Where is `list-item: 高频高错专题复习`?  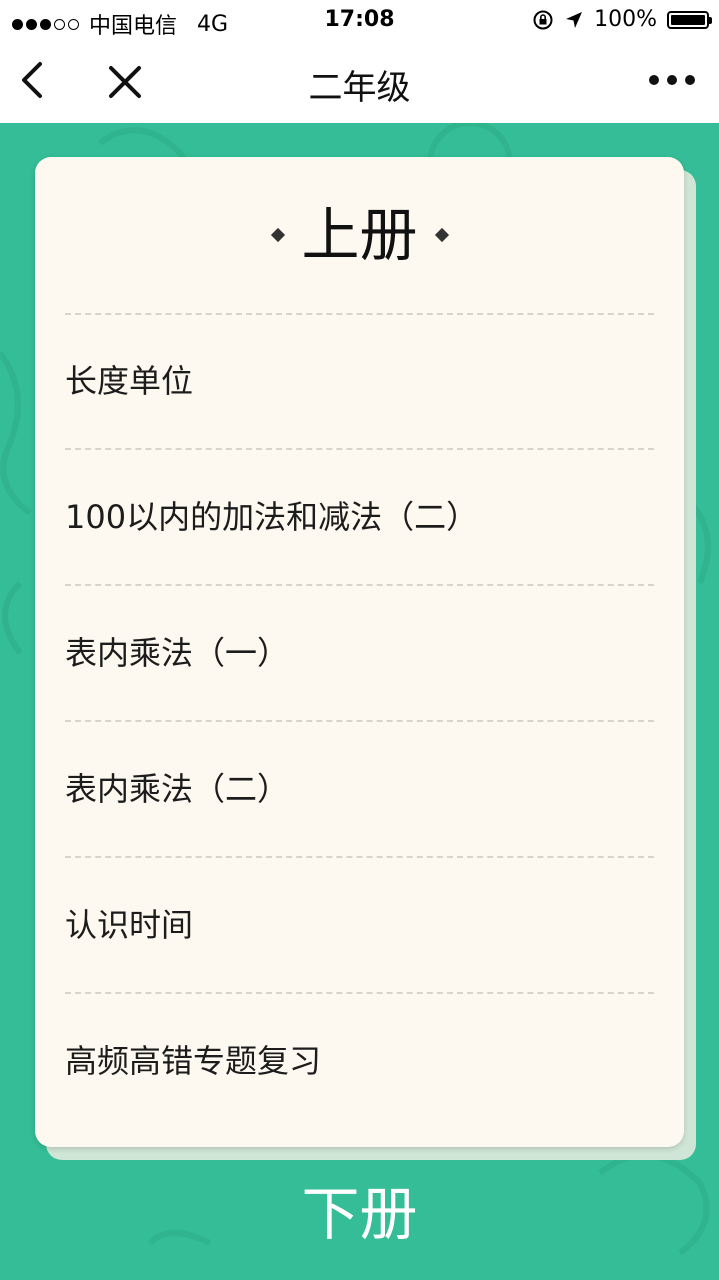 list-item: 高频高错专题复习 is located at coordinates (359, 1061).